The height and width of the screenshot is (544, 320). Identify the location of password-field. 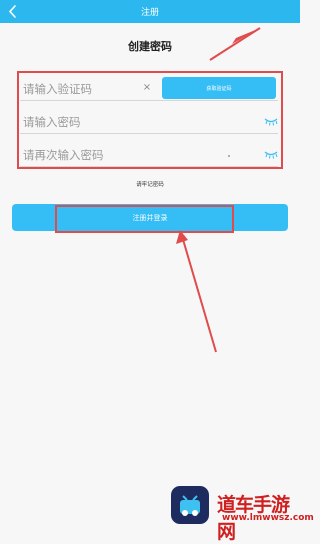
(149, 121).